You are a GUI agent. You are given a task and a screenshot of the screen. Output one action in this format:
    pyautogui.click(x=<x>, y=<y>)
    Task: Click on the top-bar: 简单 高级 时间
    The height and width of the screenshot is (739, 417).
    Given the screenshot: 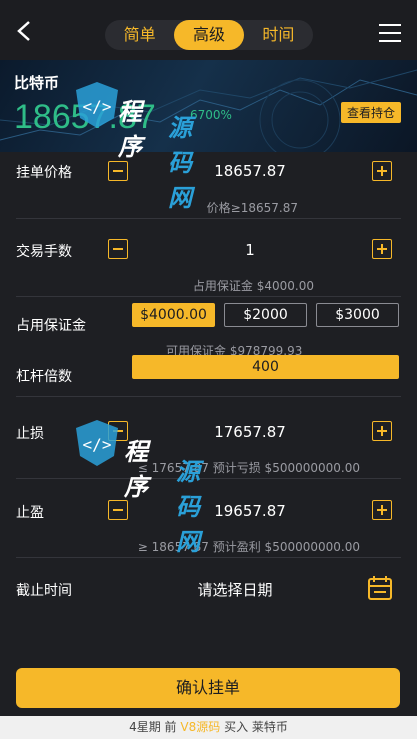 What is the action you would take?
    pyautogui.click(x=208, y=30)
    